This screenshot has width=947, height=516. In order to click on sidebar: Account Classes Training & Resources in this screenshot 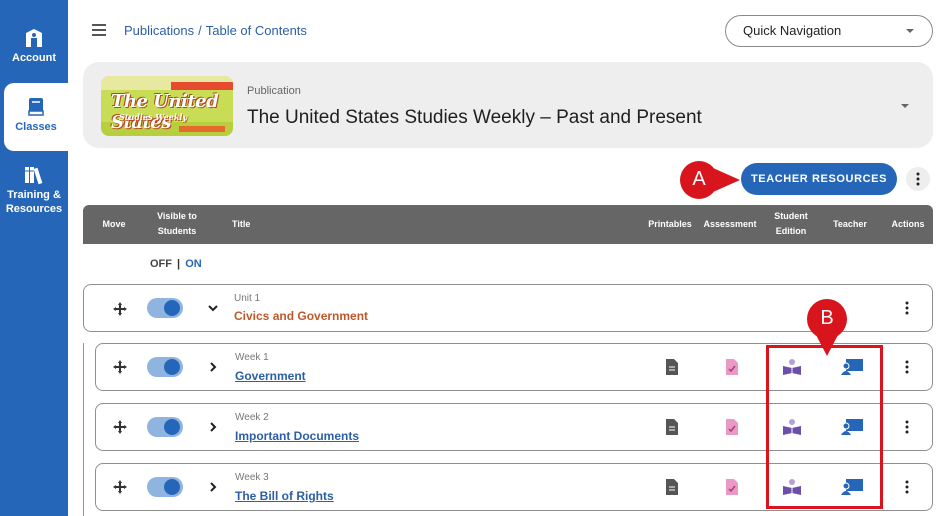, I will do `click(34, 258)`.